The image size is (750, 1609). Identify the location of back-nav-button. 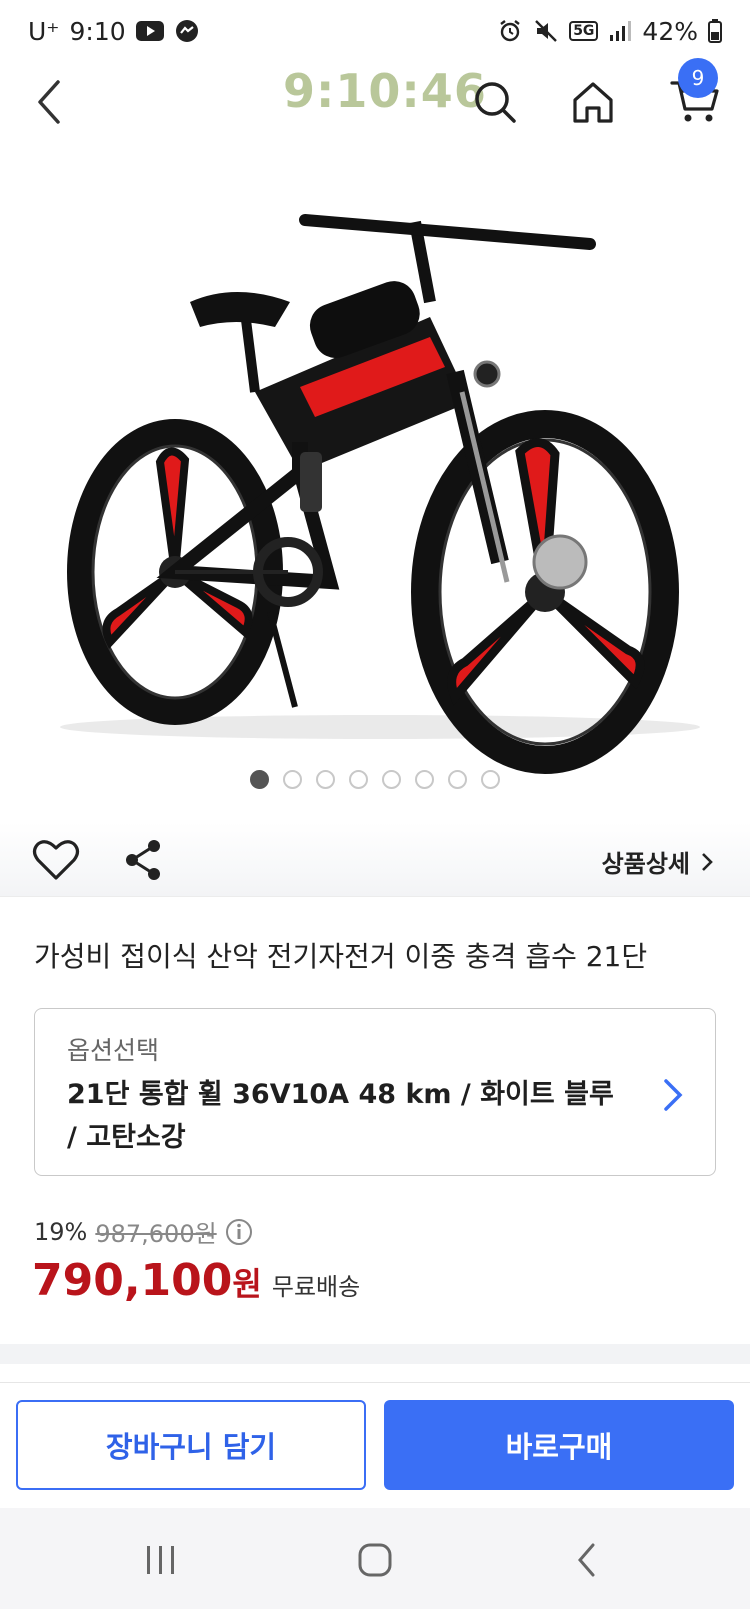
(587, 1560).